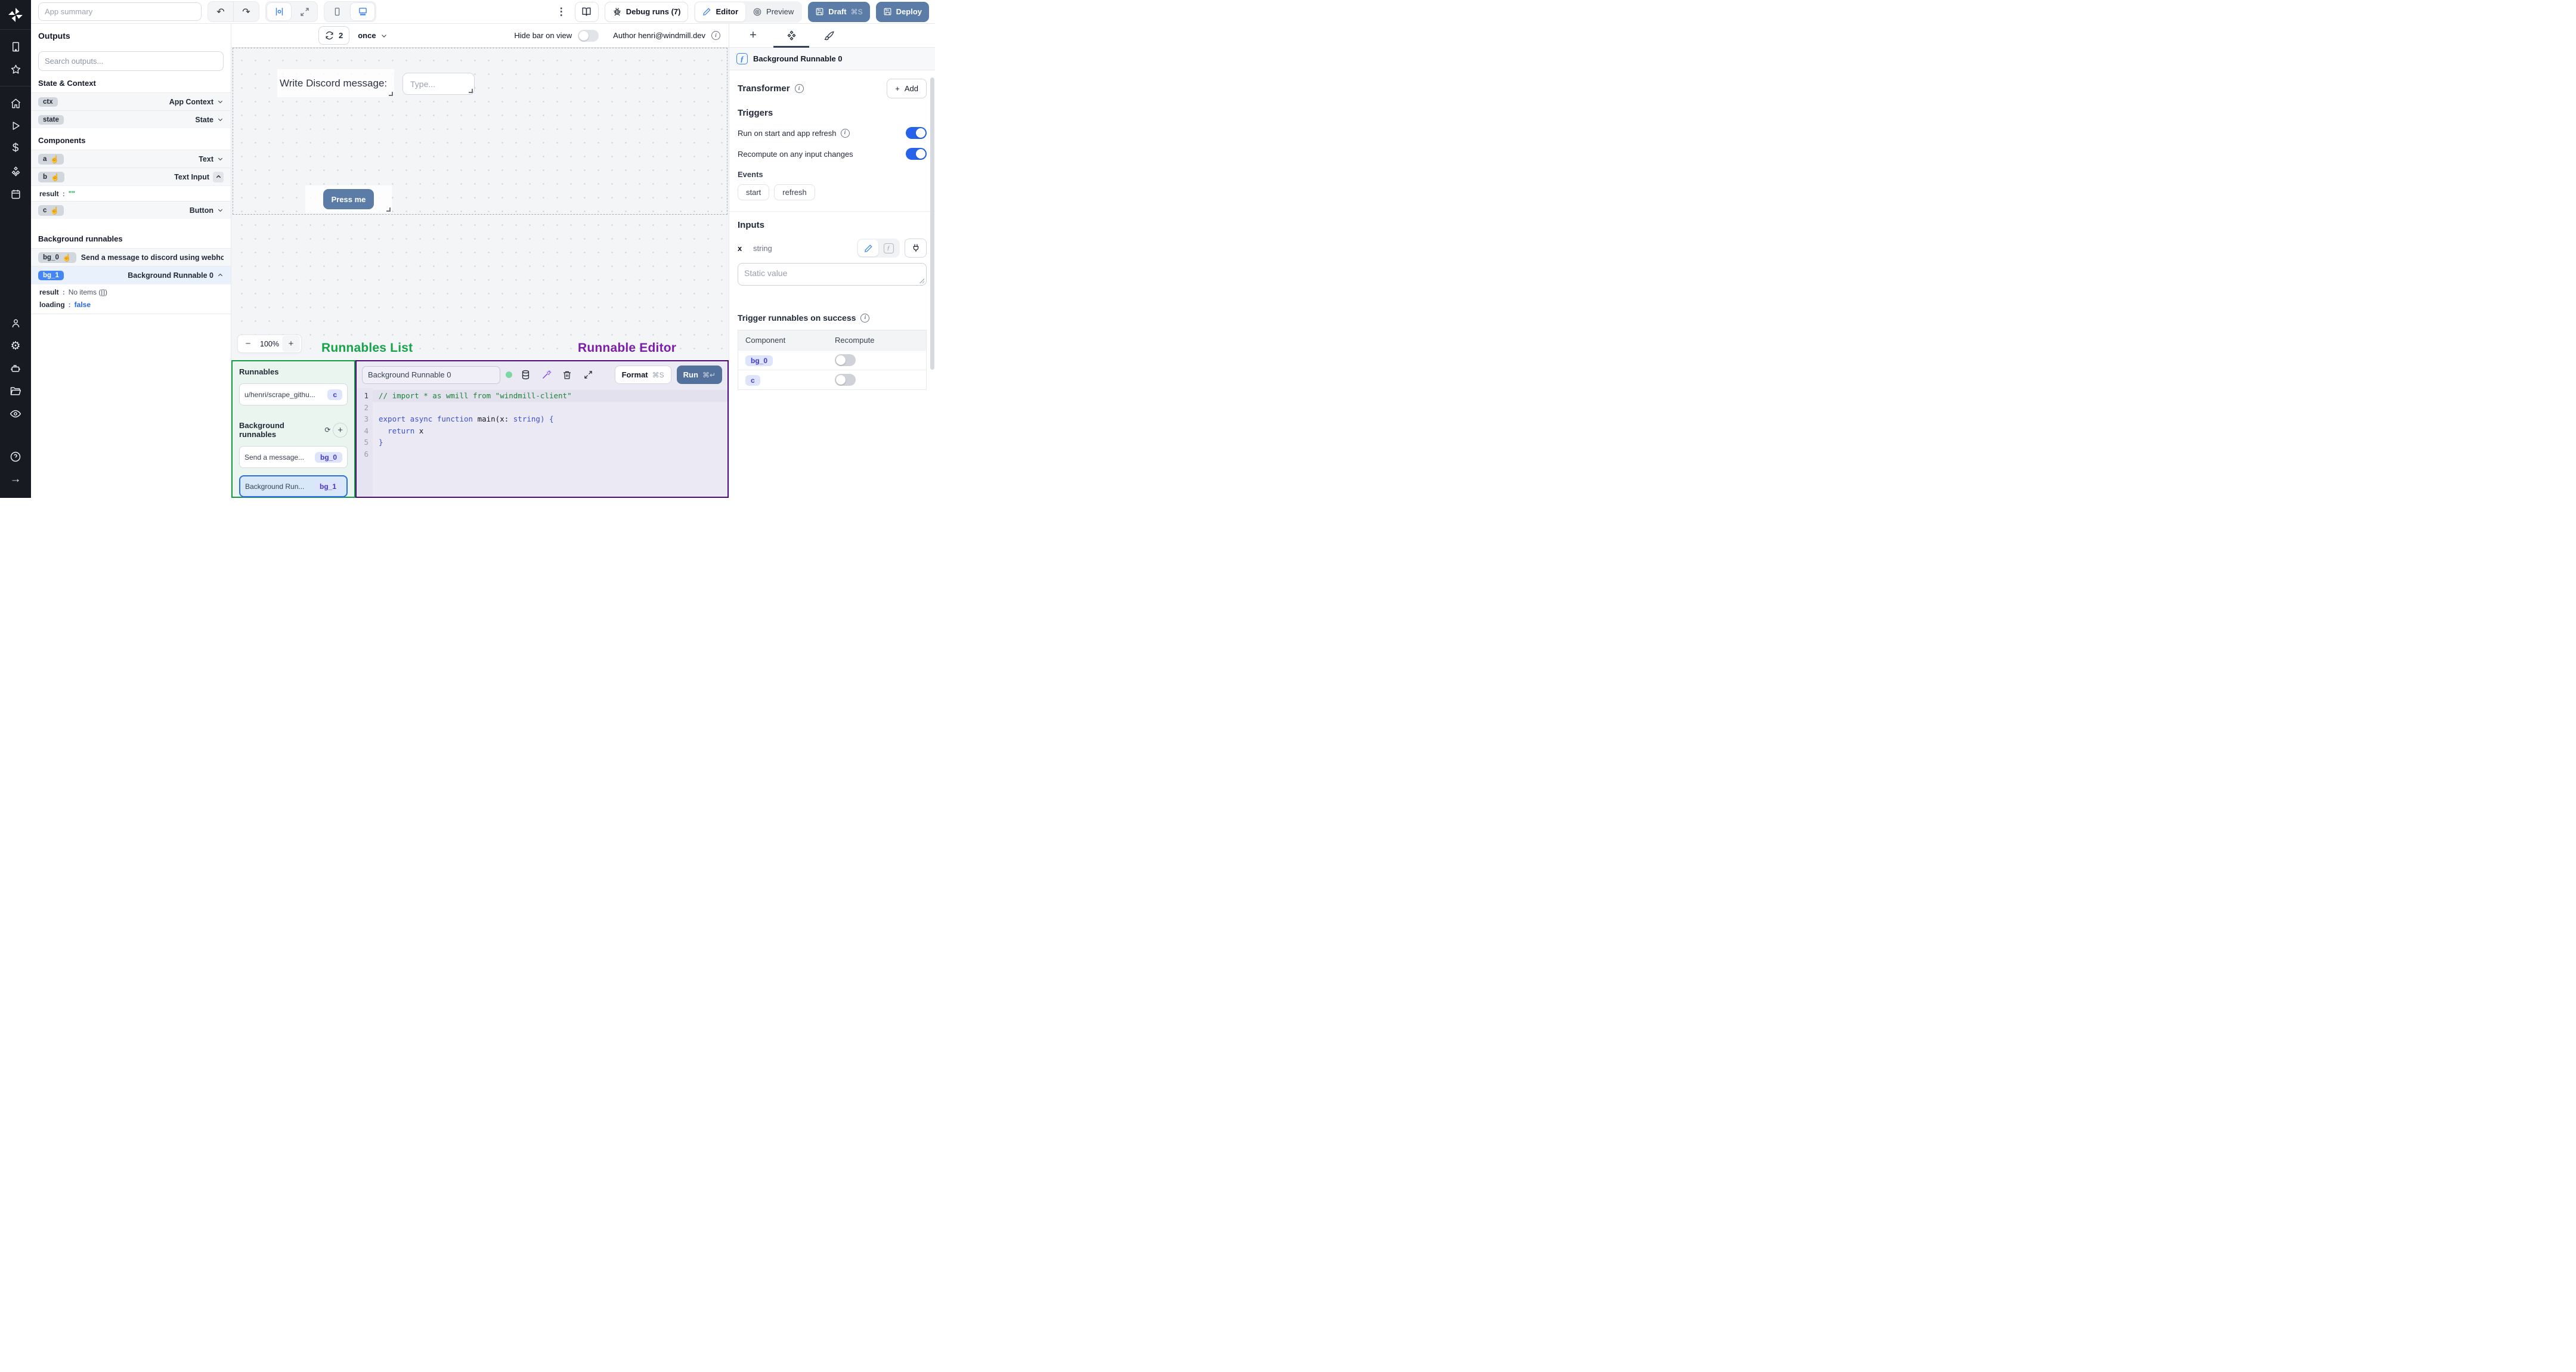 This screenshot has height=1372, width=2576. What do you see at coordinates (907, 88) in the screenshot?
I see `add-transformer-button: + Add` at bounding box center [907, 88].